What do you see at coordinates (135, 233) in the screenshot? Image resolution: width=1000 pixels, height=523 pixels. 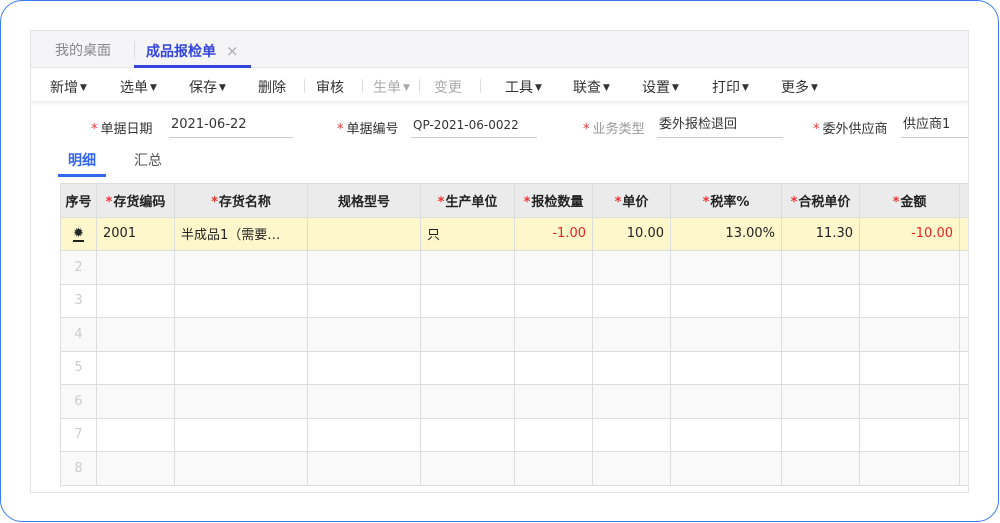 I see `cell-code: 2001` at bounding box center [135, 233].